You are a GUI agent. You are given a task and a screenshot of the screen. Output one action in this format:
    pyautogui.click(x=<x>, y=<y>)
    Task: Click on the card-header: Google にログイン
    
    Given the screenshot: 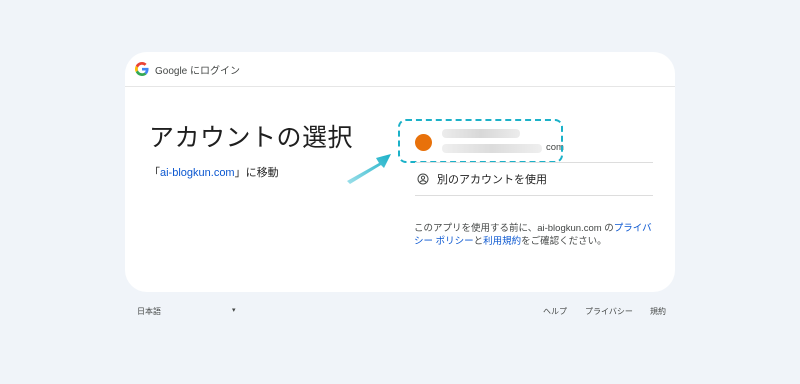 What is the action you would take?
    pyautogui.click(x=400, y=69)
    